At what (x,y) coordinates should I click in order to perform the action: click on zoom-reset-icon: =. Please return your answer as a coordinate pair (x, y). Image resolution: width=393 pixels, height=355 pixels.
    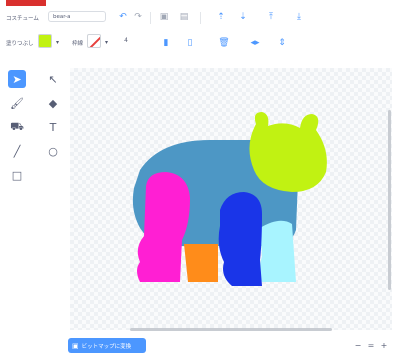
    Looking at the image, I should click on (371, 345).